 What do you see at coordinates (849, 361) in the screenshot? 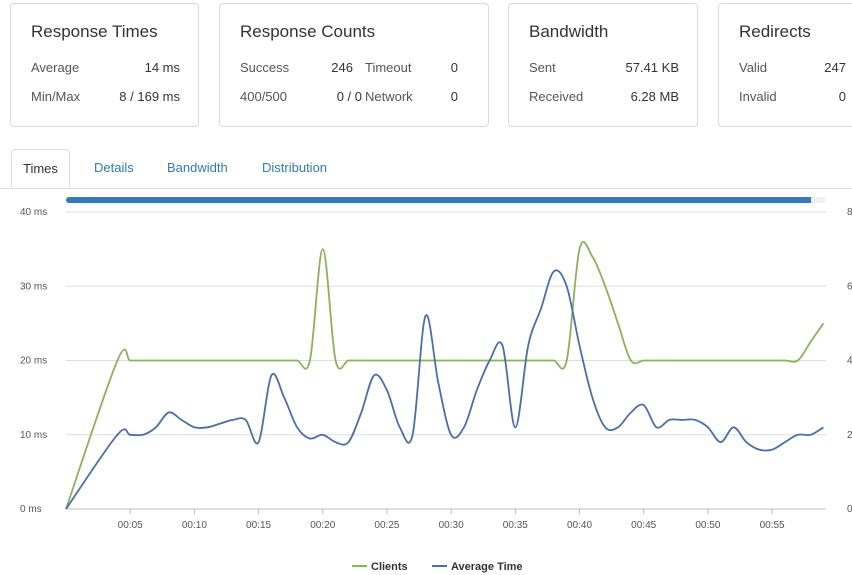
I see `y-tick-right-label: 4` at bounding box center [849, 361].